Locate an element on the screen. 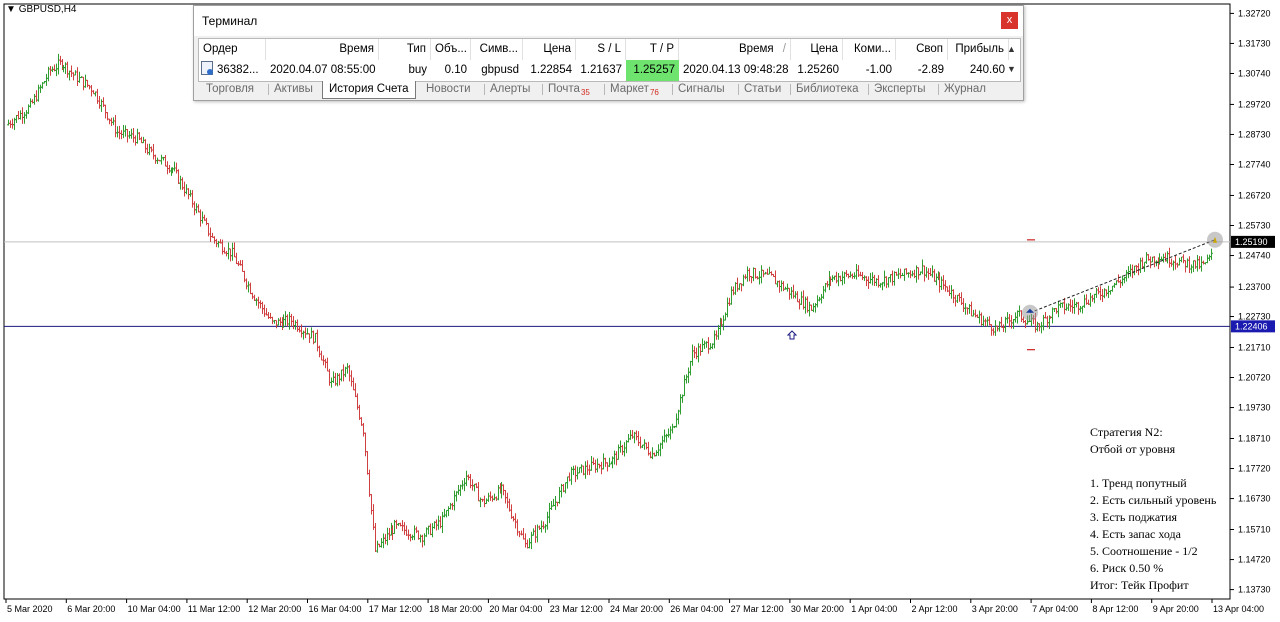 Image resolution: width=1280 pixels, height=622 pixels. terminal-titlebar: Терминал x is located at coordinates (608, 21).